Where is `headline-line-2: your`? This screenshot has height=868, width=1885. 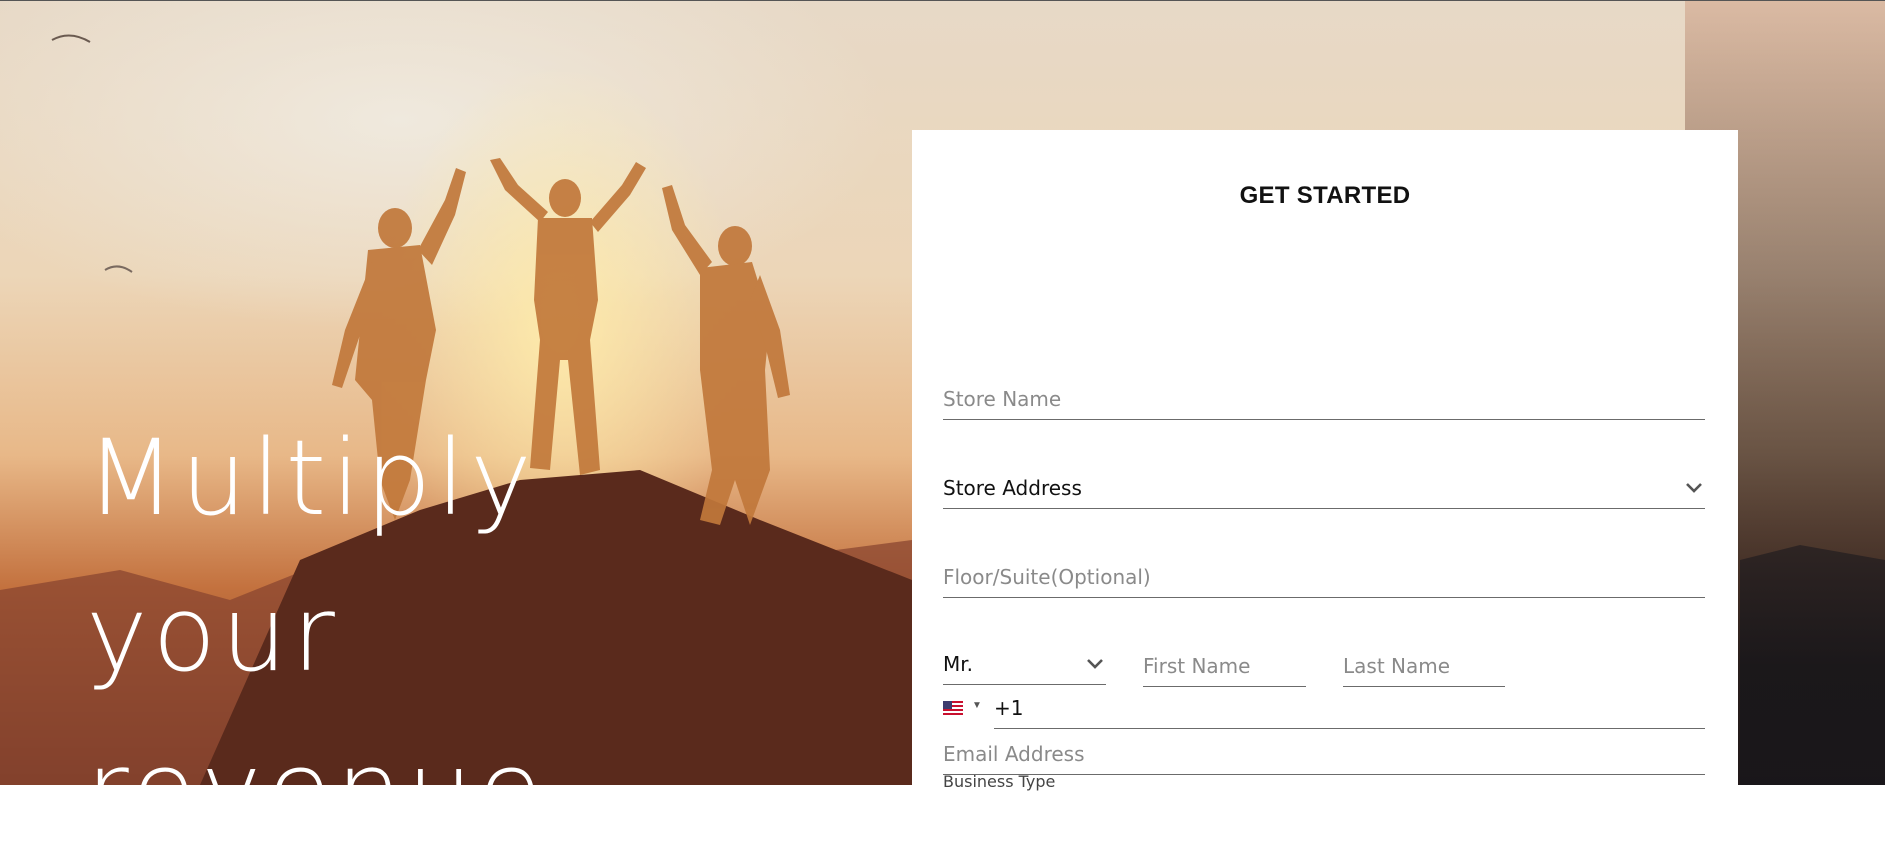 headline-line-2: your is located at coordinates (213, 634).